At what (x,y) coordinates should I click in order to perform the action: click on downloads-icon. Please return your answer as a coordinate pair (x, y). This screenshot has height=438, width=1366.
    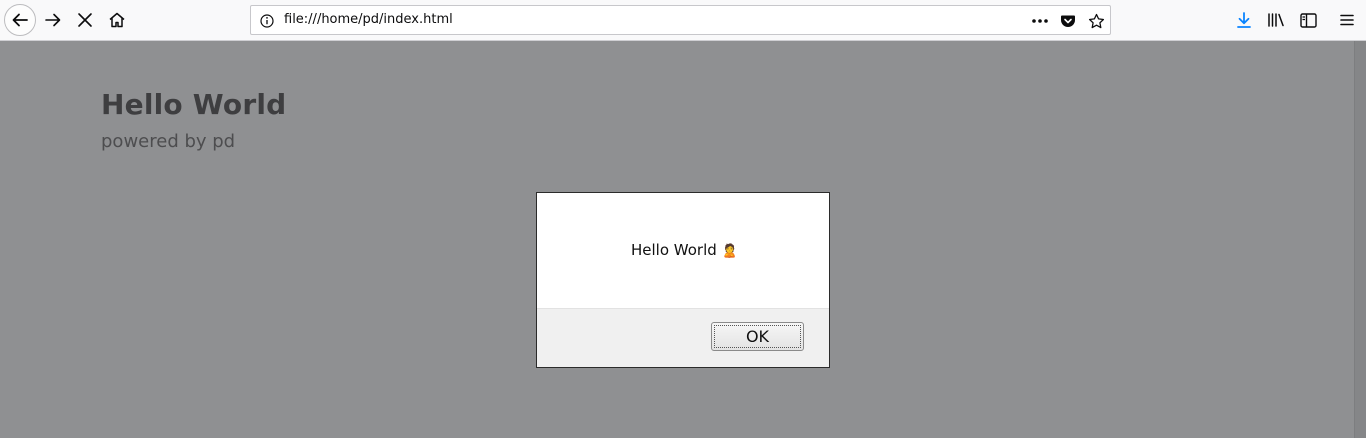
    Looking at the image, I should click on (1244, 20).